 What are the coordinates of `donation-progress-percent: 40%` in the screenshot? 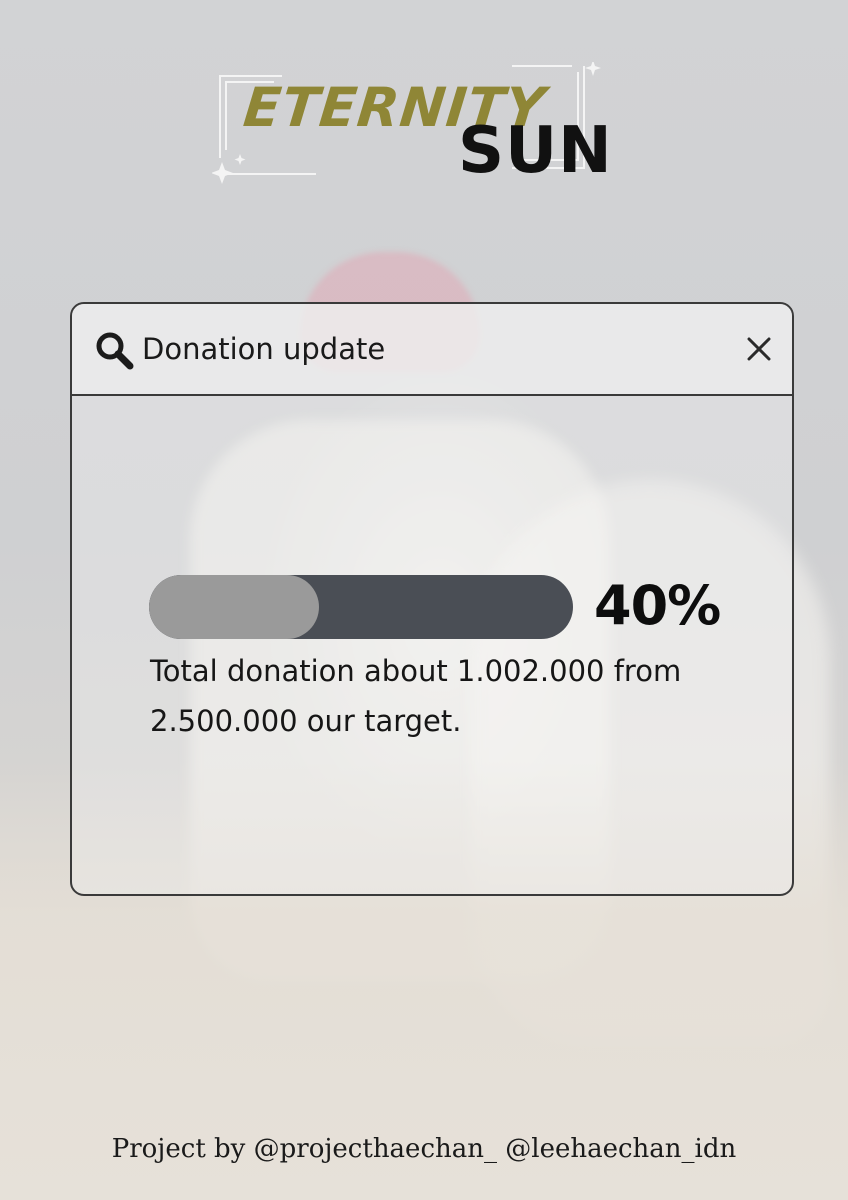 It's located at (657, 605).